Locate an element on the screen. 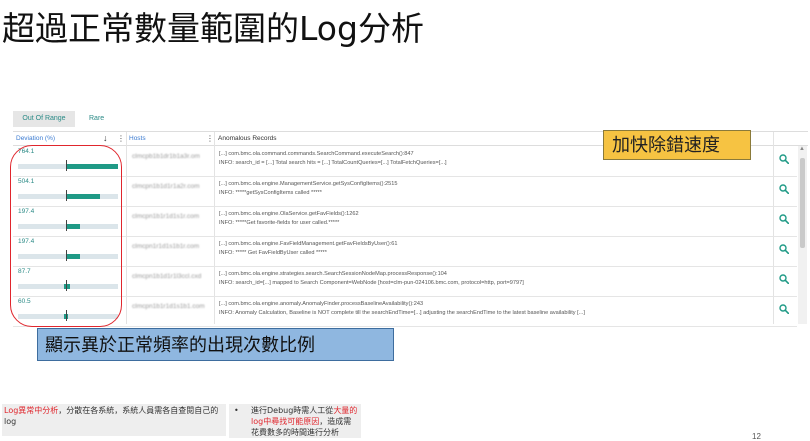 This screenshot has width=810, height=441. host-name: clmcpn1b1r1d1s1r.com is located at coordinates (165, 216).